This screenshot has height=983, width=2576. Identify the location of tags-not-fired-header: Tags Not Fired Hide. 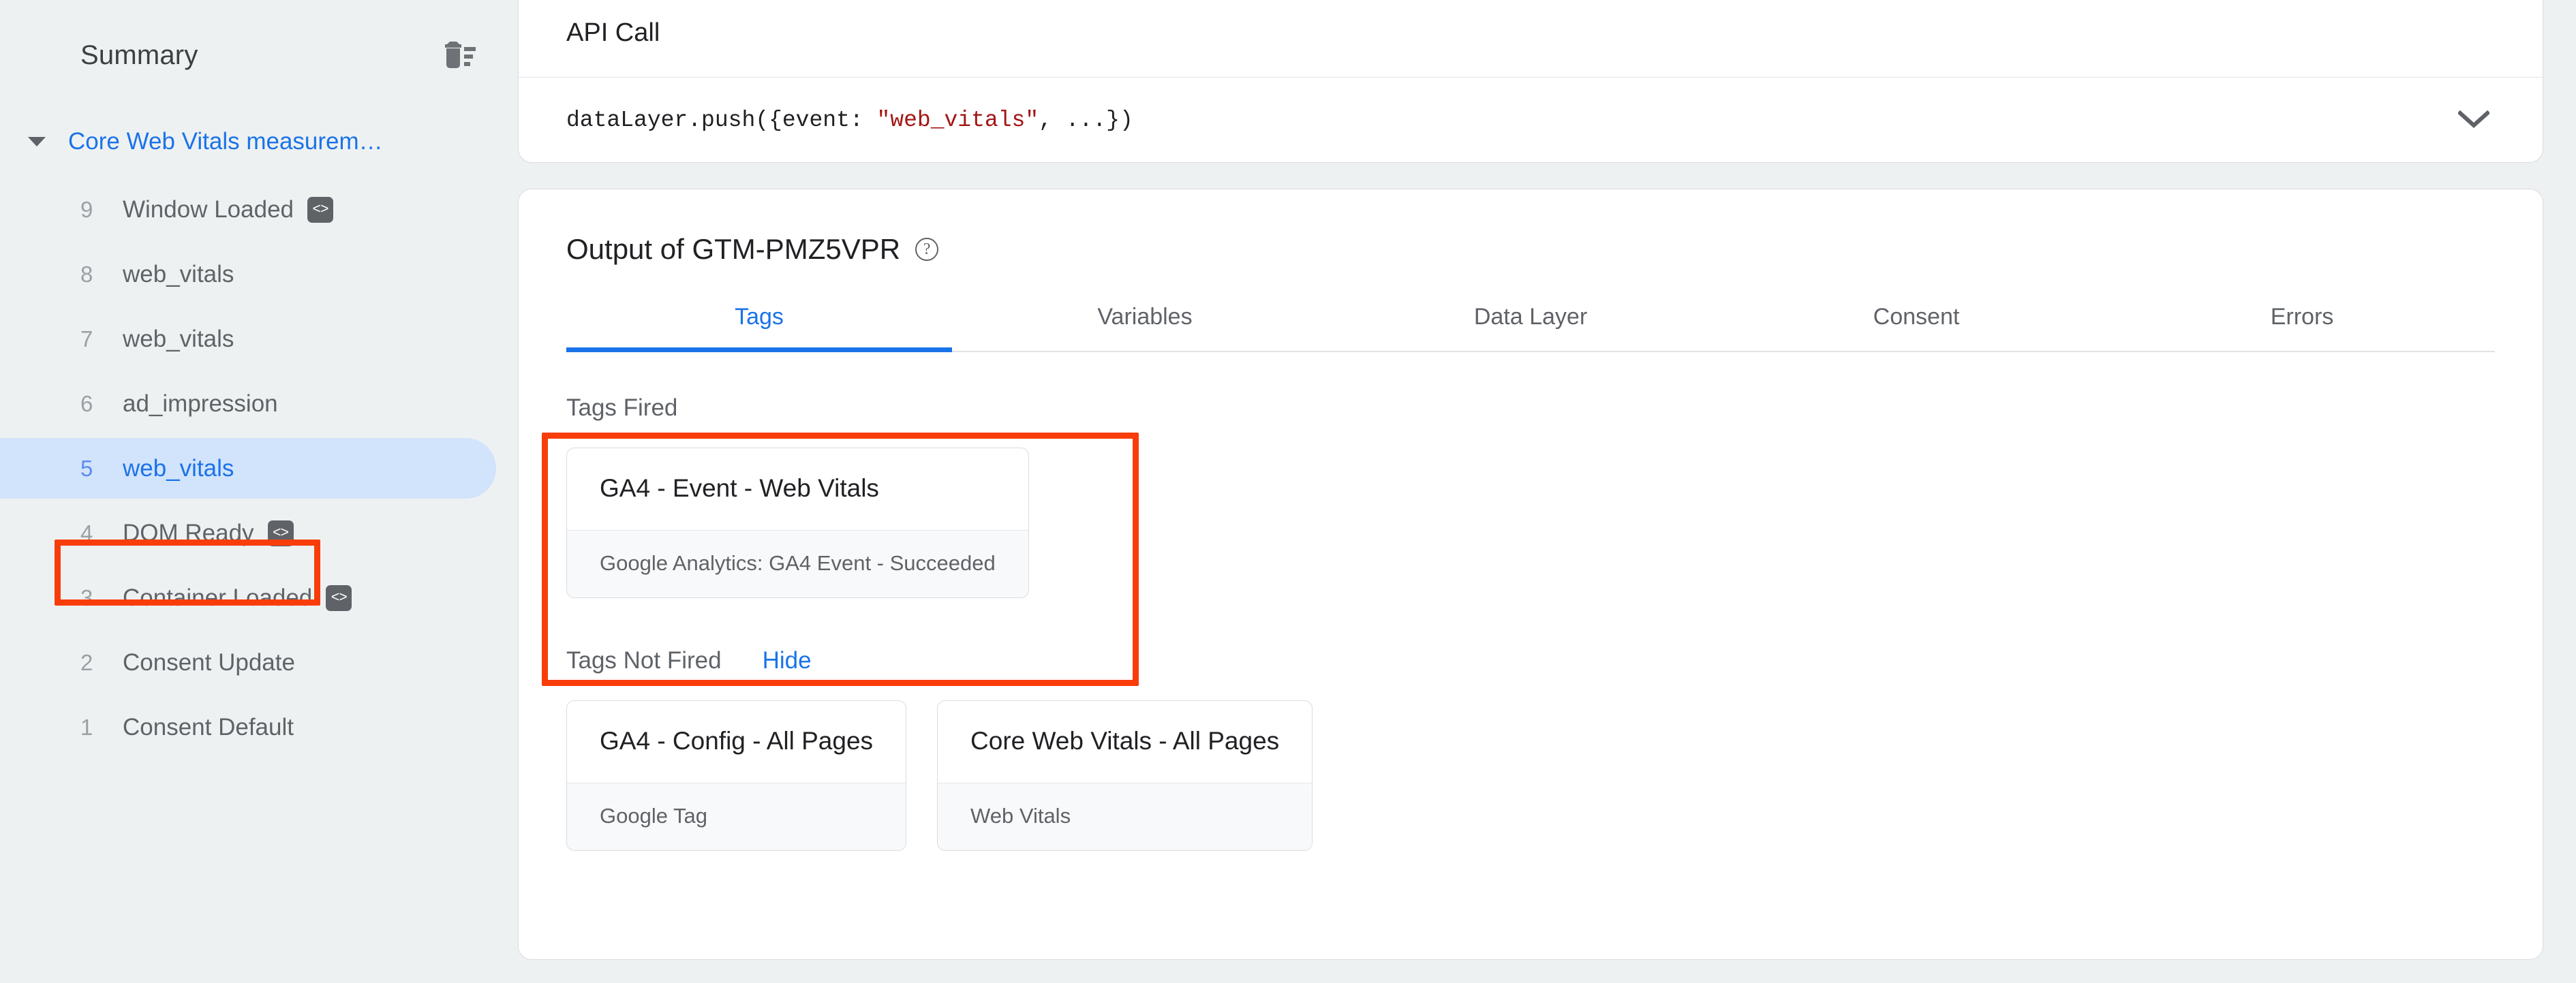
(1530, 660).